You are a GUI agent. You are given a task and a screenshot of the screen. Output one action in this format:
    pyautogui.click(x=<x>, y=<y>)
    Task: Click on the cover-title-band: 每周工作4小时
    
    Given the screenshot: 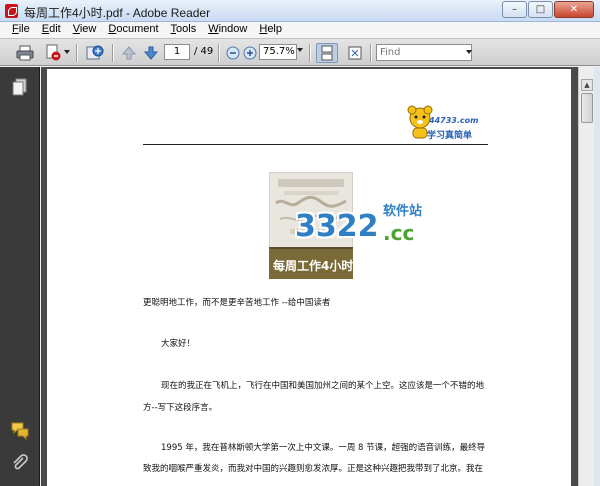 What is the action you would take?
    pyautogui.click(x=311, y=263)
    